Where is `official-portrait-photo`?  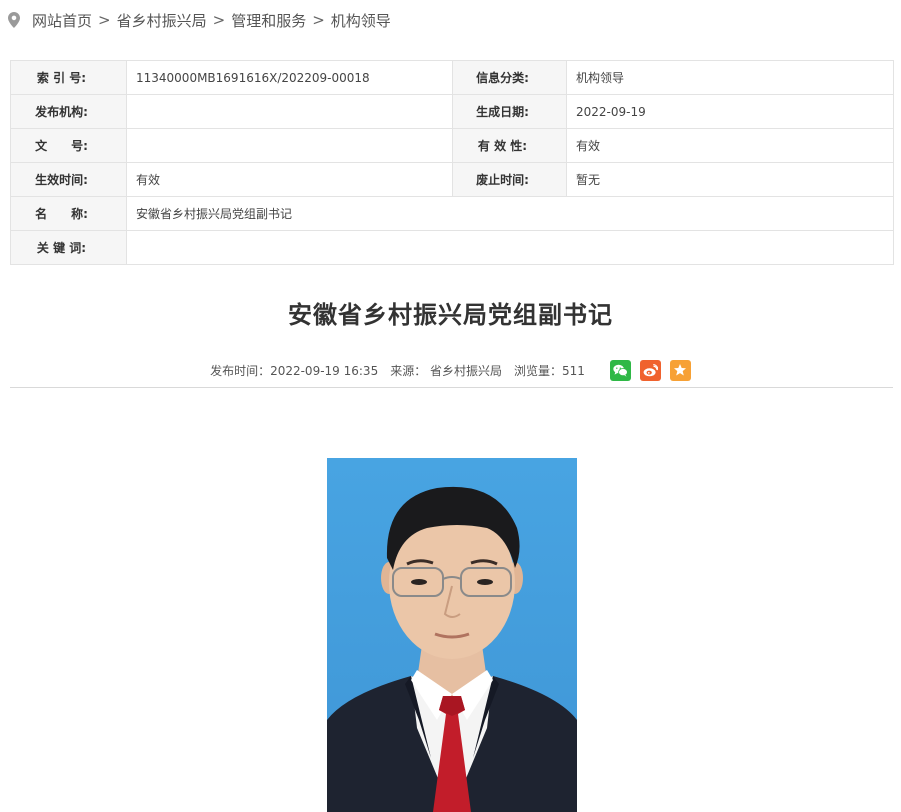 official-portrait-photo is located at coordinates (452, 635).